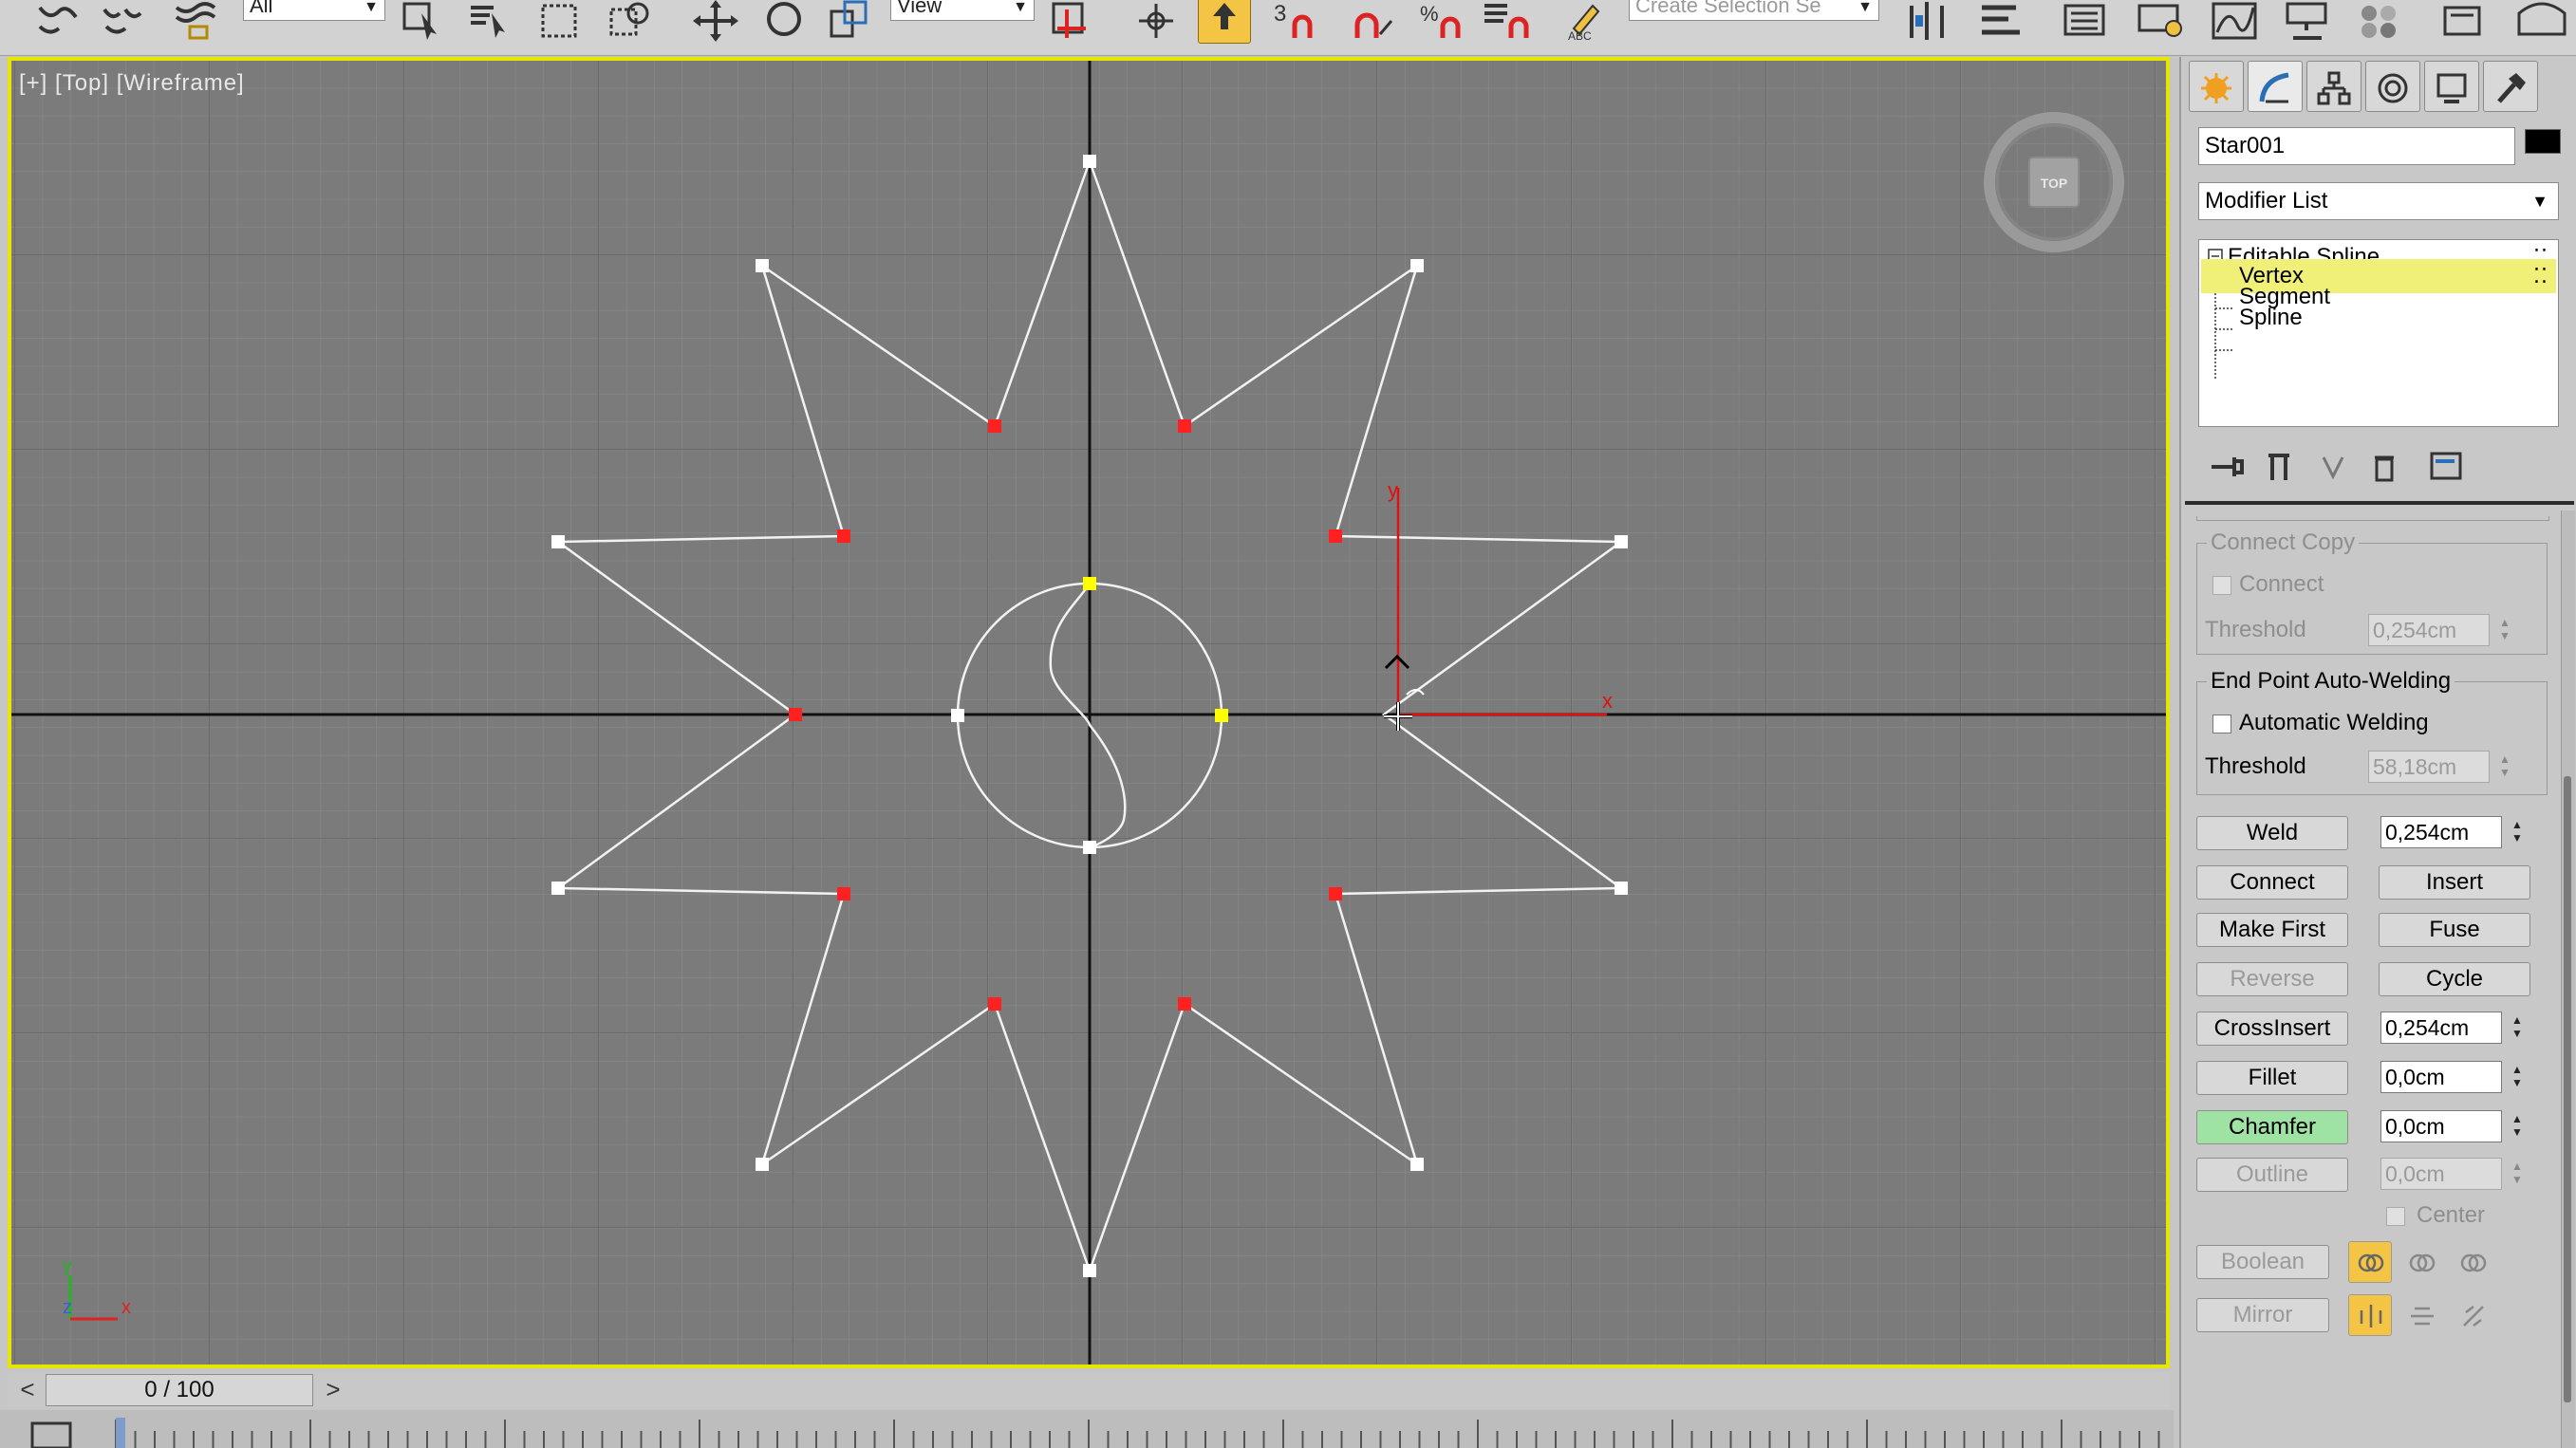 Image resolution: width=2576 pixels, height=1448 pixels. I want to click on fuse-button: Fuse, so click(2454, 930).